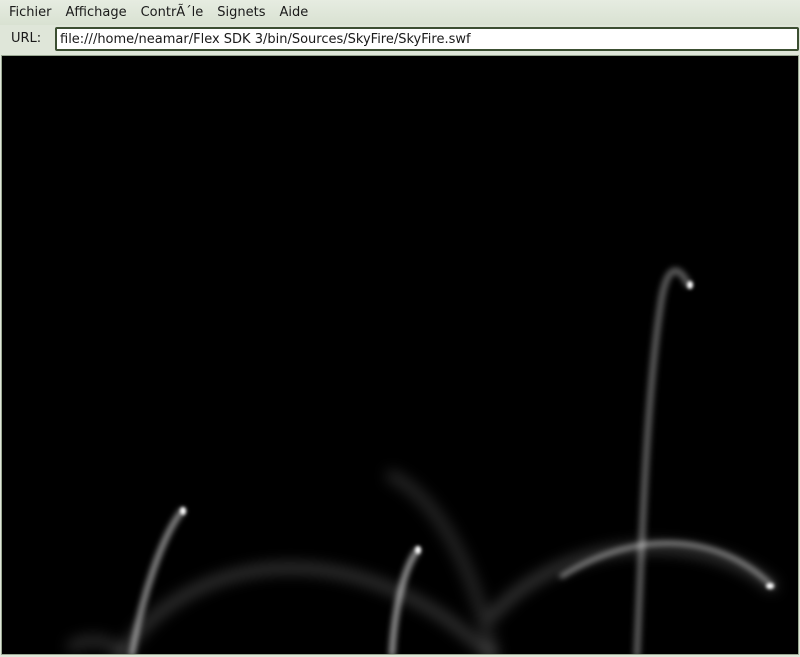 Image resolution: width=800 pixels, height=657 pixels. Describe the element at coordinates (96, 12) in the screenshot. I see `menu-affichage: Affichage` at that location.